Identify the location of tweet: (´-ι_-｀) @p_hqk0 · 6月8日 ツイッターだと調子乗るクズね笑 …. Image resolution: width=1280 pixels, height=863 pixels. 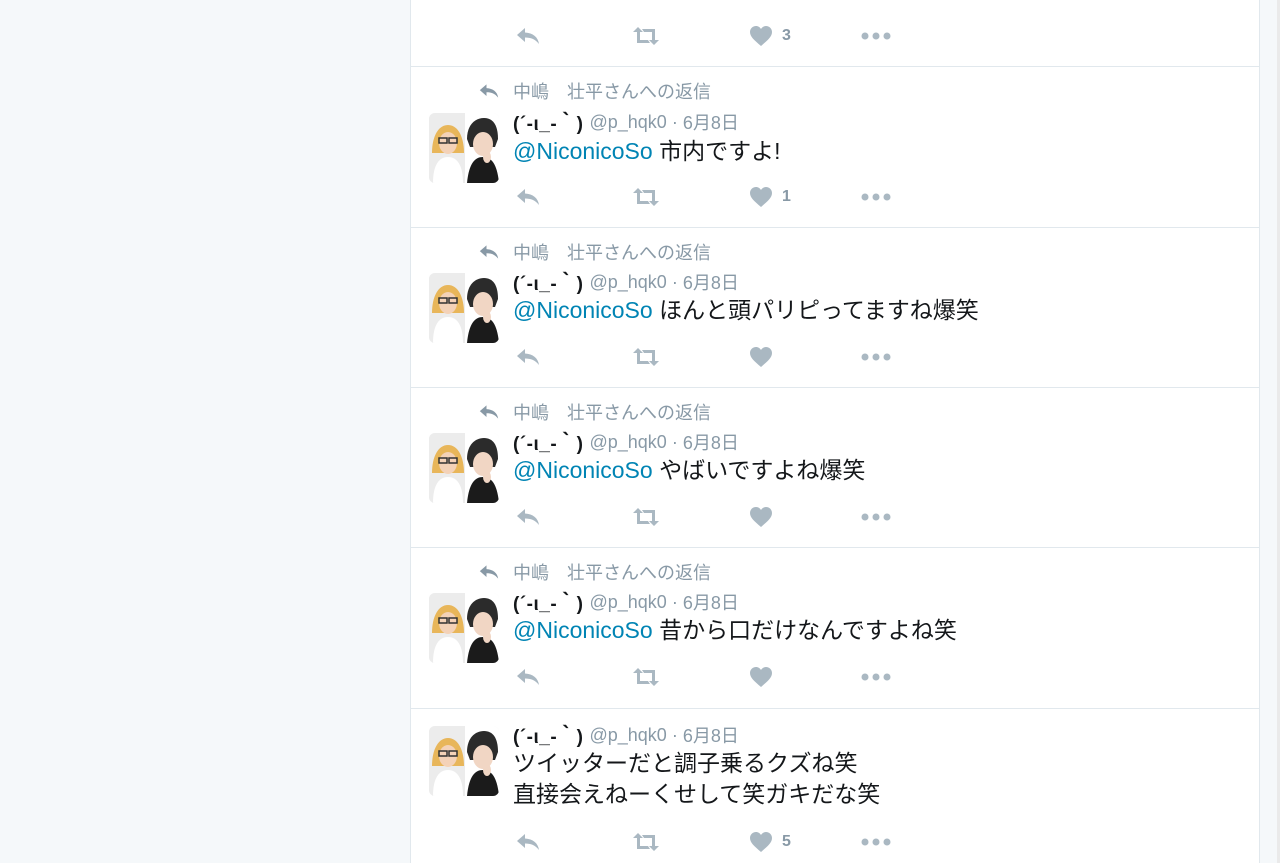
(835, 785).